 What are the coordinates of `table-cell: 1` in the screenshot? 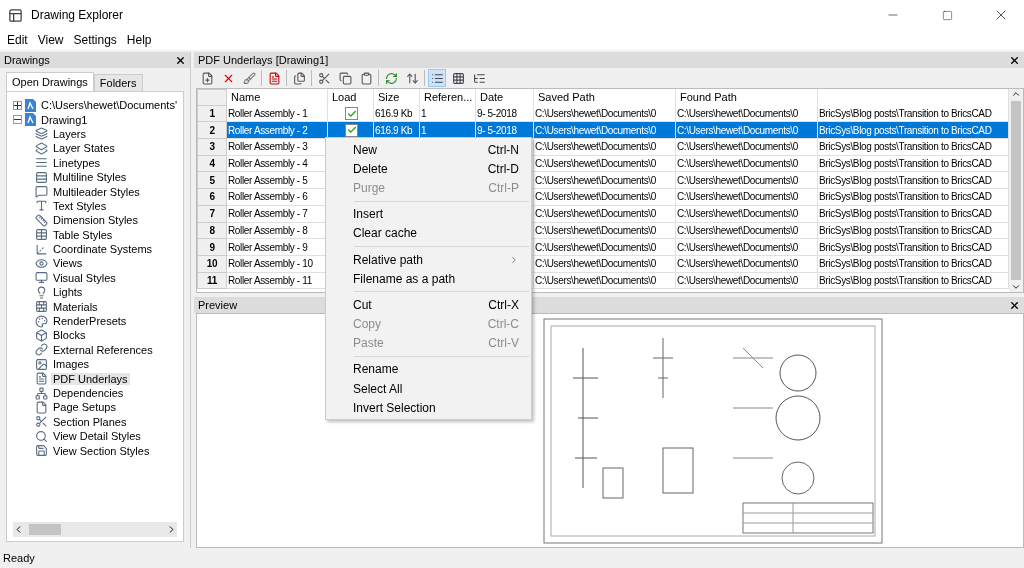 It's located at (424, 130).